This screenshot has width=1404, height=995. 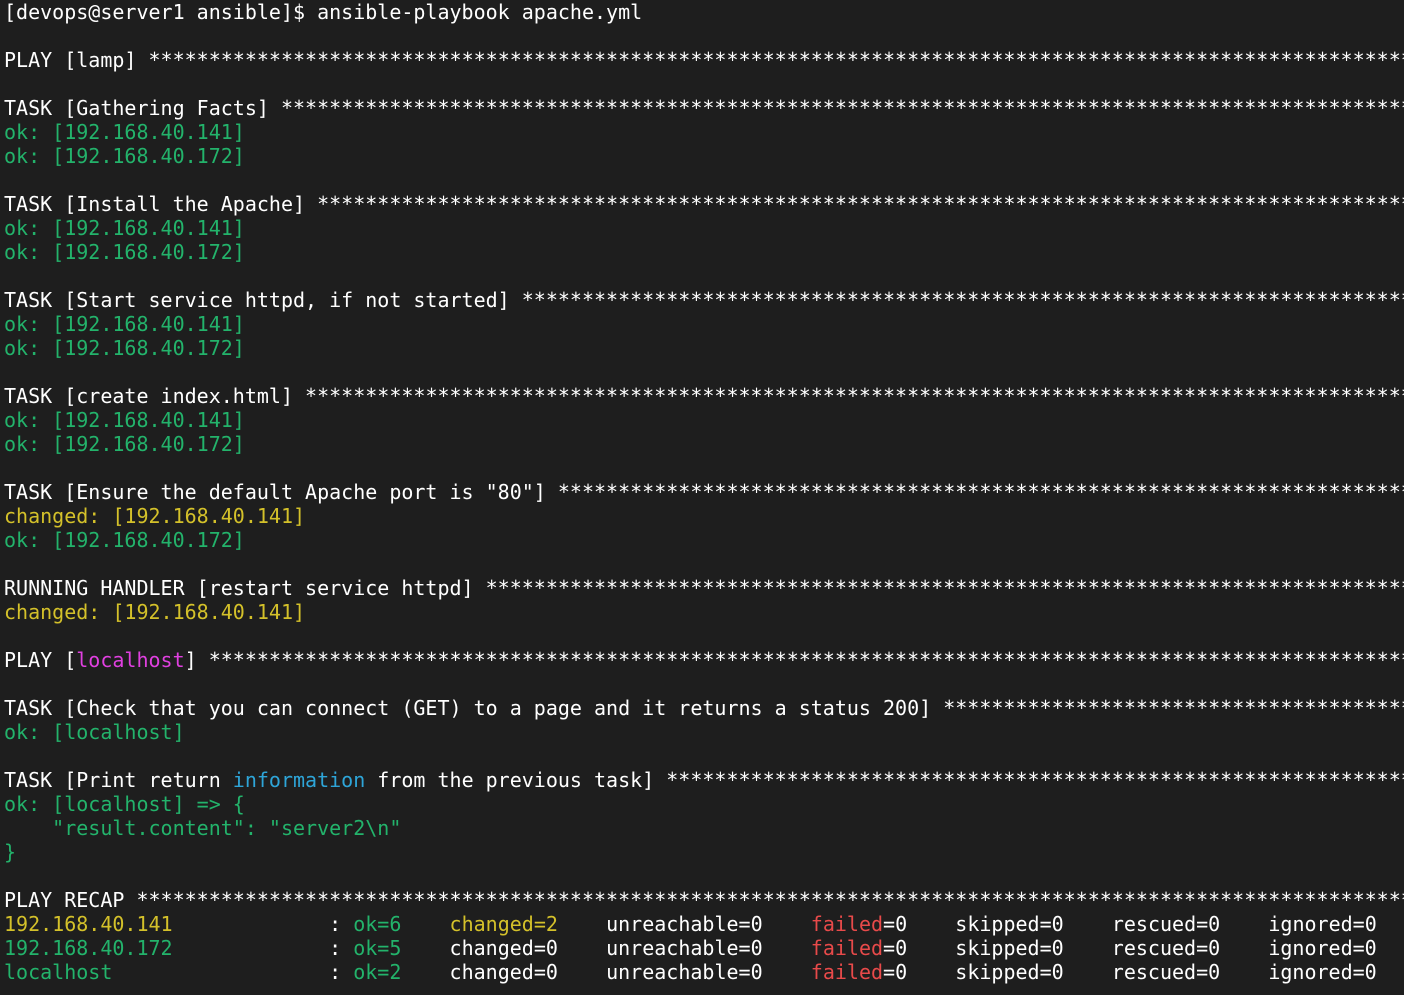 What do you see at coordinates (94, 732) in the screenshot?
I see `terminal-text-segment: ok: [localhost]` at bounding box center [94, 732].